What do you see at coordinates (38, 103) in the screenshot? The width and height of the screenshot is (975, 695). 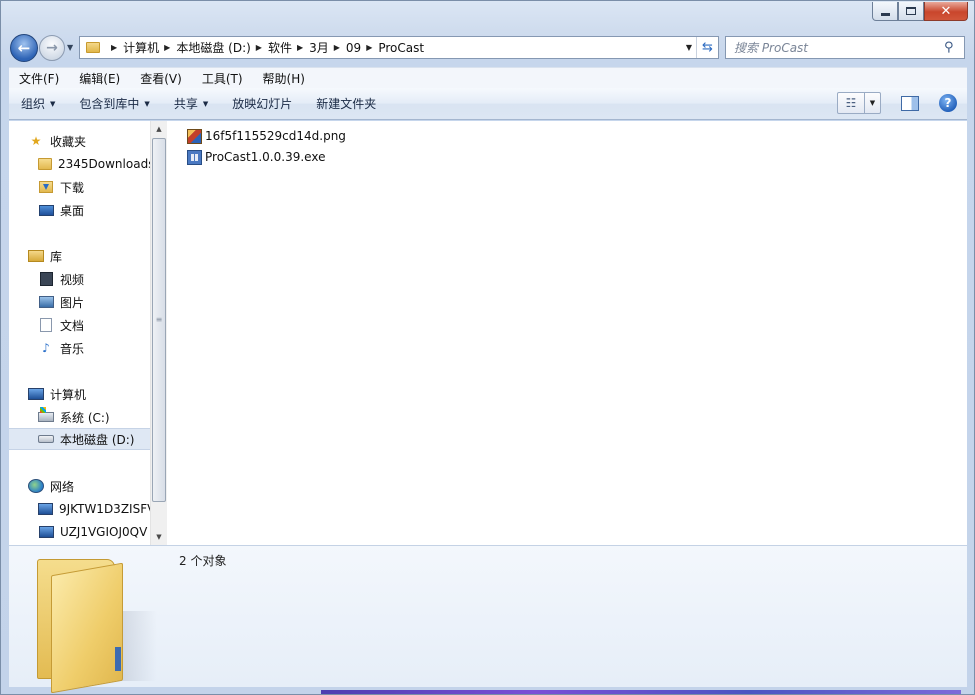 I see `organize-button: 组织 ▼` at bounding box center [38, 103].